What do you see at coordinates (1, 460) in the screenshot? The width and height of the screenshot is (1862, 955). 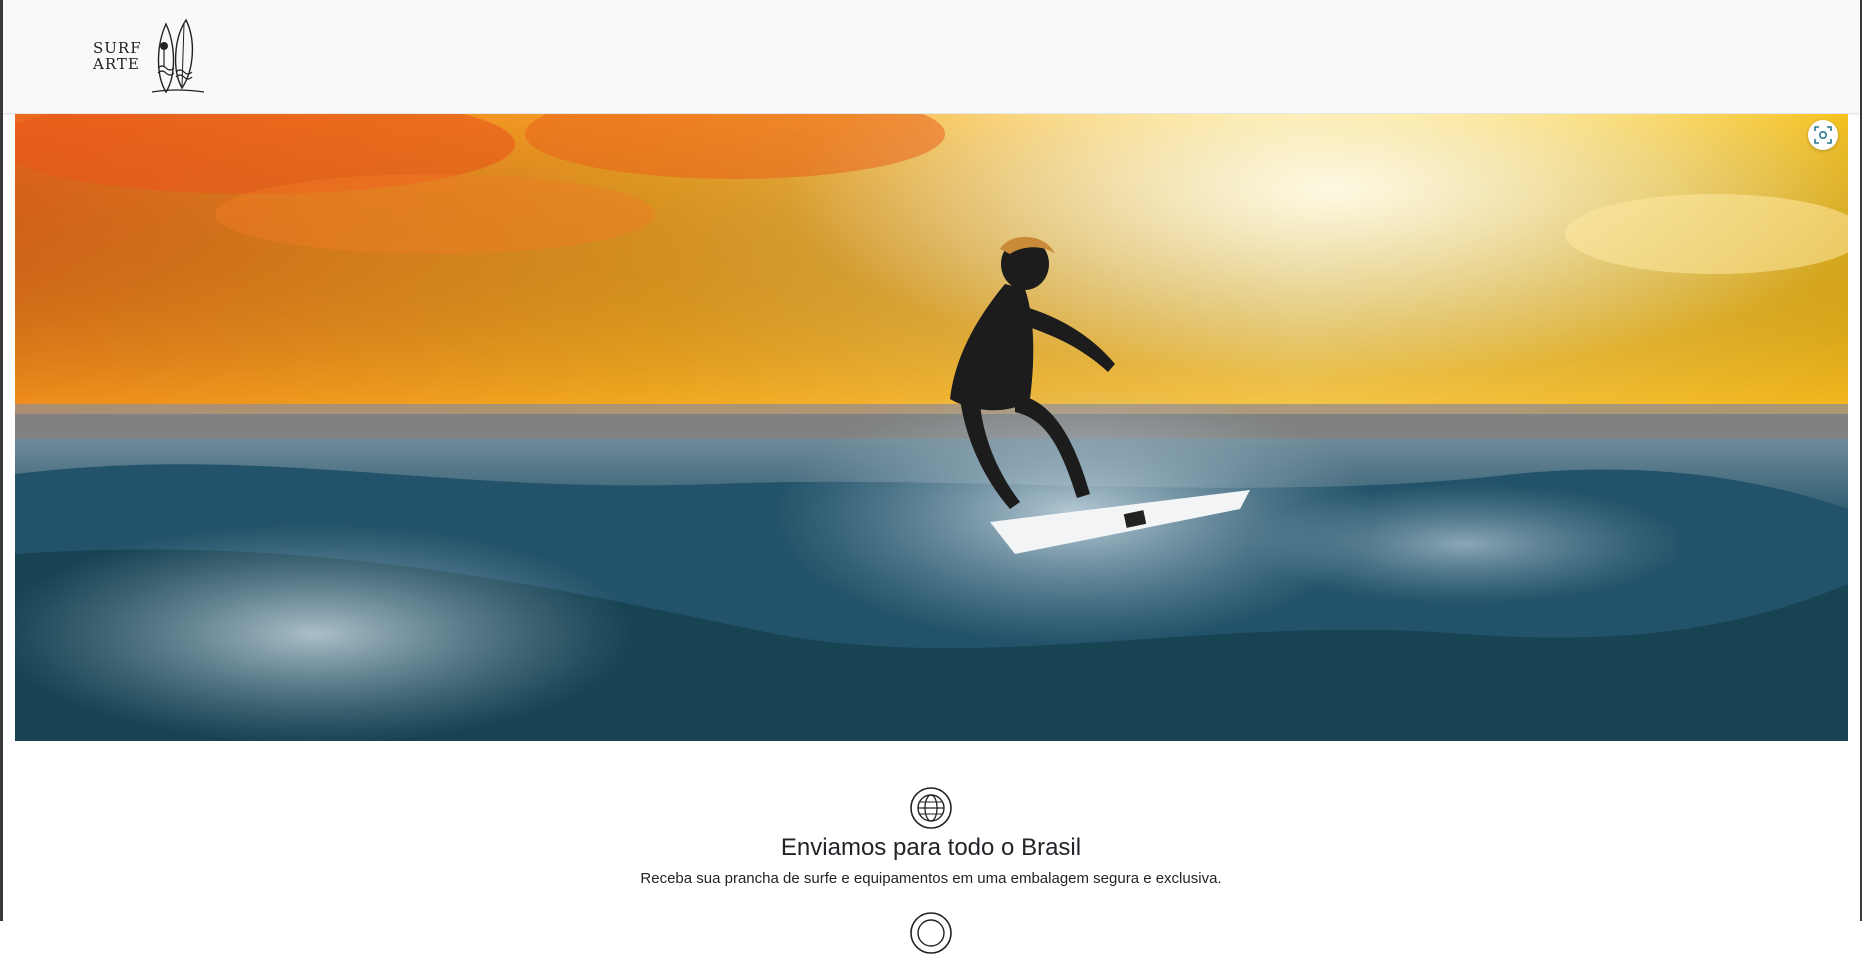 I see `window-frame-left` at bounding box center [1, 460].